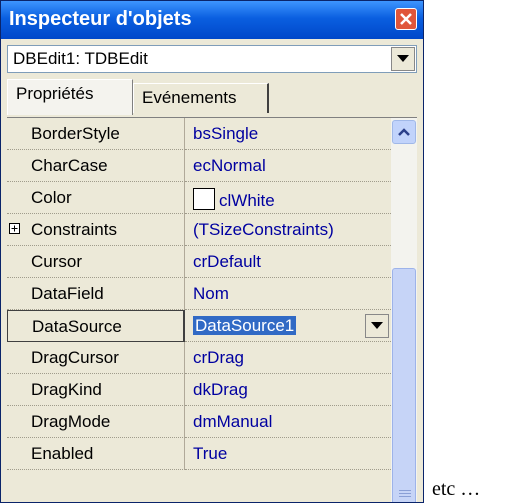 The height and width of the screenshot is (503, 507). Describe the element at coordinates (204, 199) in the screenshot. I see `color-swatch` at that location.